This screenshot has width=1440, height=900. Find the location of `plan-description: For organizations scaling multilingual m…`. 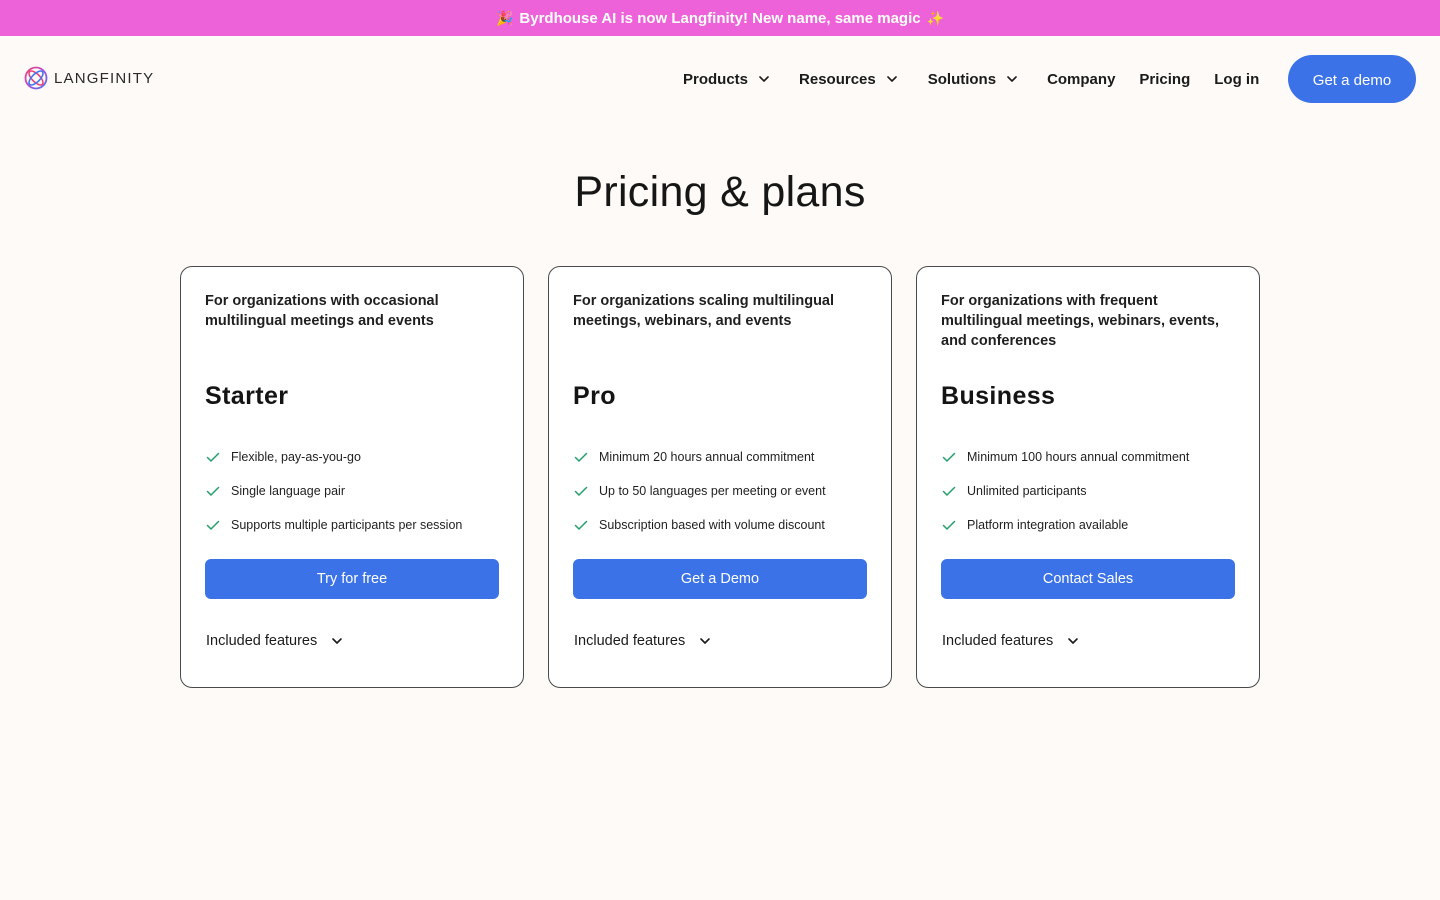

plan-description: For organizations scaling multilingual m… is located at coordinates (704, 311).